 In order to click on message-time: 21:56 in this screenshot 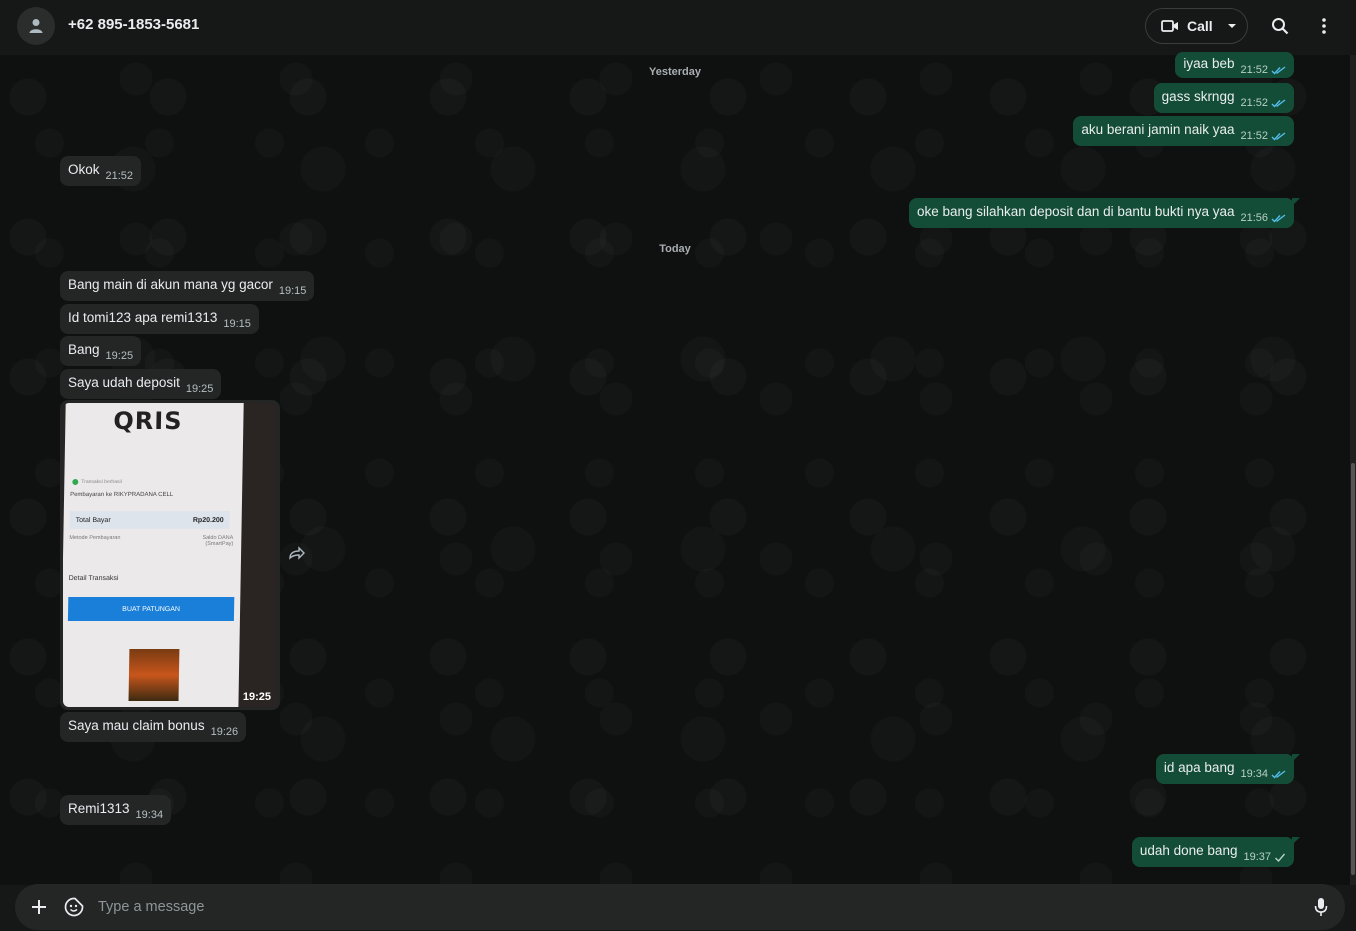, I will do `click(1254, 218)`.